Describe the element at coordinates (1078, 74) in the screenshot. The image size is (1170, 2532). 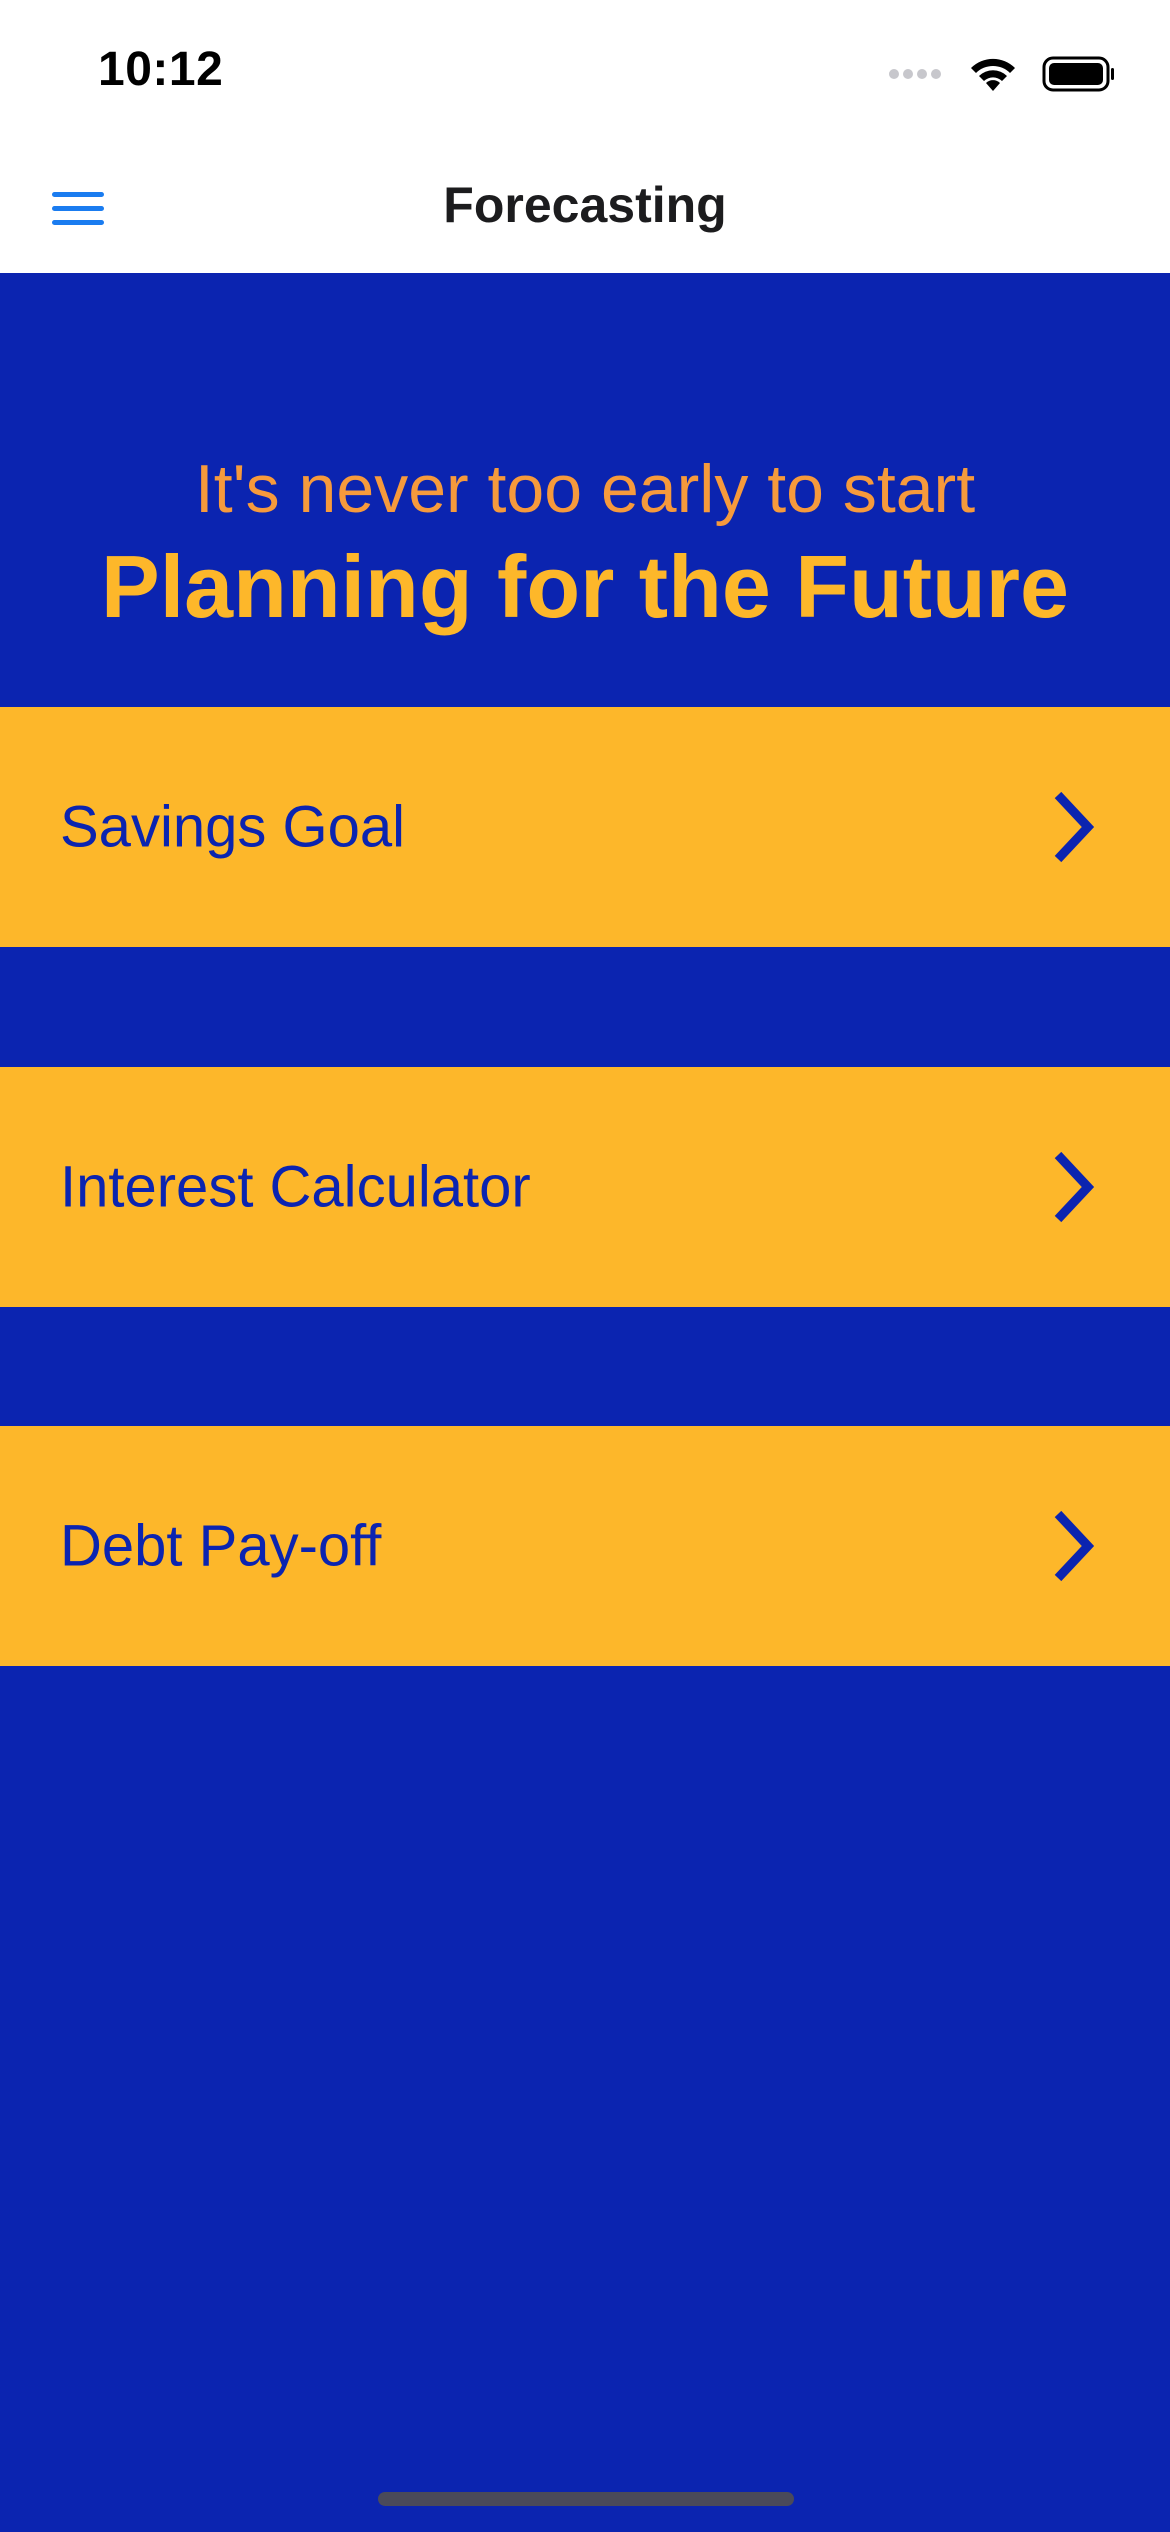
I see `battery-icon` at that location.